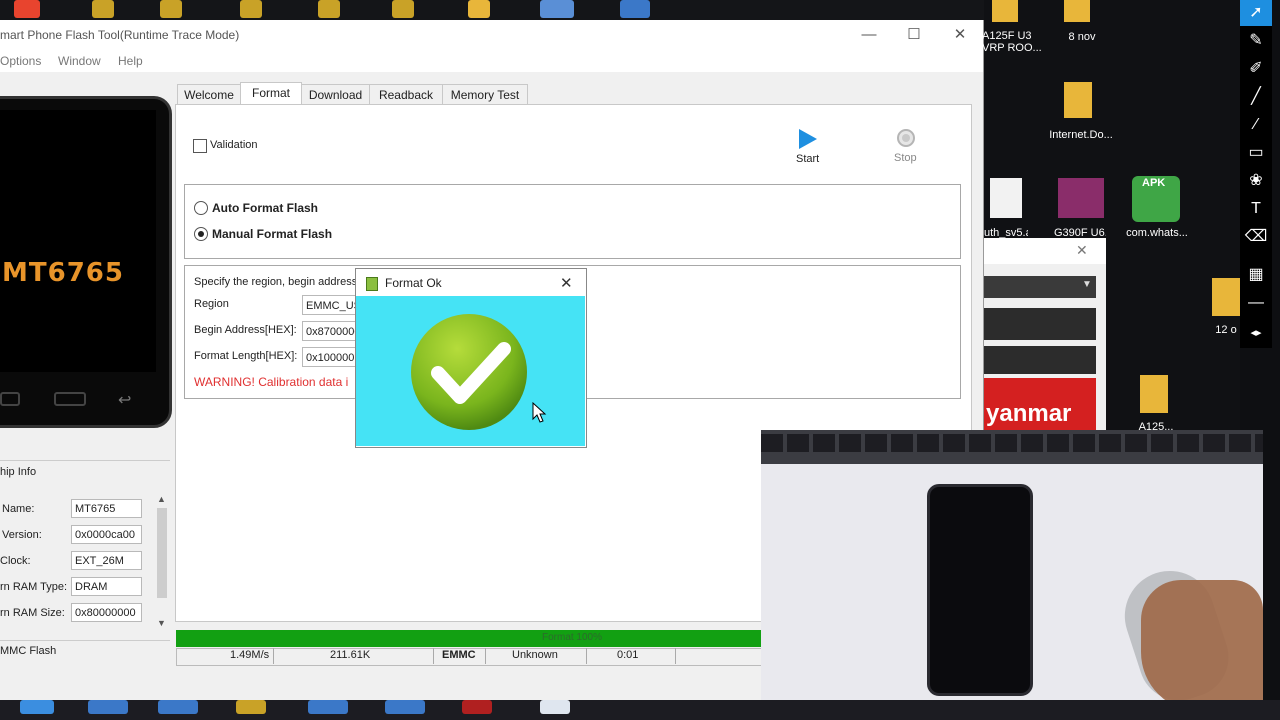 The image size is (1280, 720). Describe the element at coordinates (78, 241) in the screenshot. I see `phone-screen` at that location.